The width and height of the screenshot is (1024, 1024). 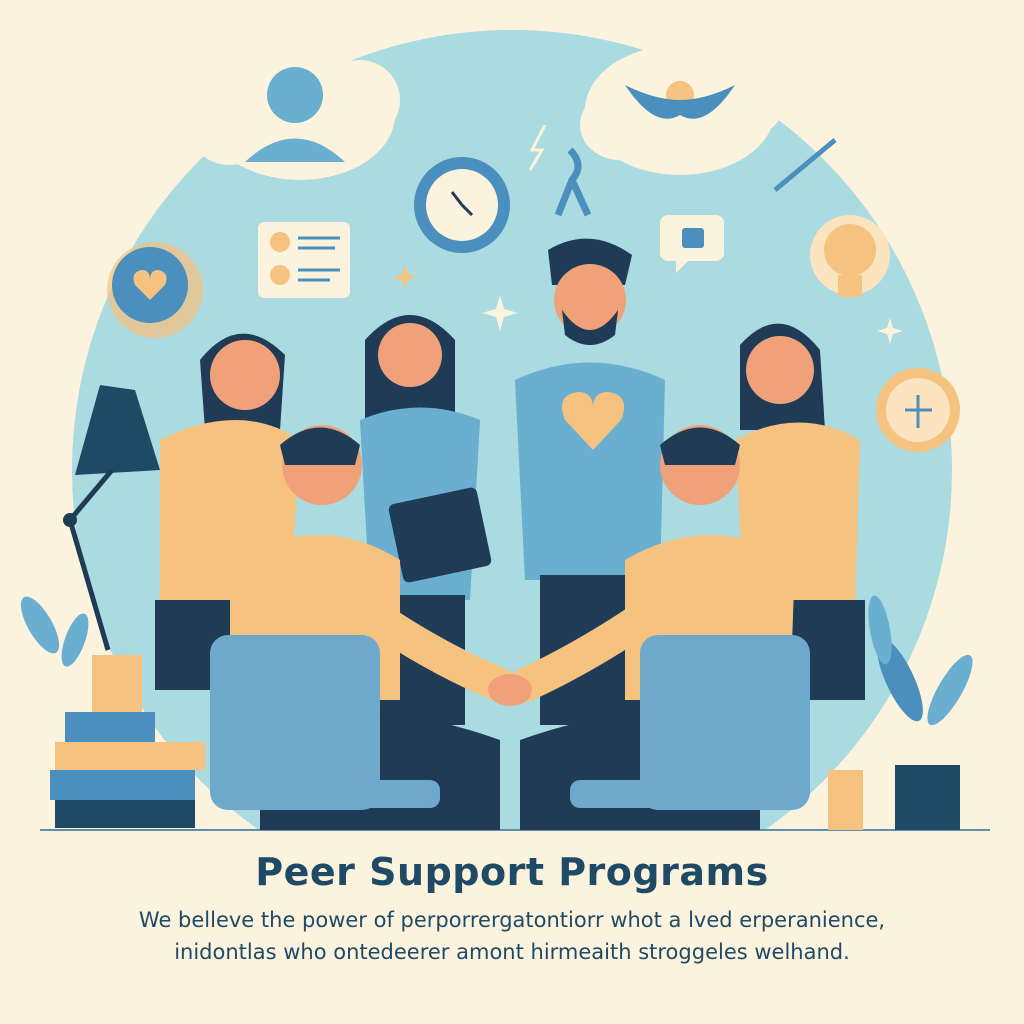 What do you see at coordinates (155, 290) in the screenshot?
I see `heart-badge-icon` at bounding box center [155, 290].